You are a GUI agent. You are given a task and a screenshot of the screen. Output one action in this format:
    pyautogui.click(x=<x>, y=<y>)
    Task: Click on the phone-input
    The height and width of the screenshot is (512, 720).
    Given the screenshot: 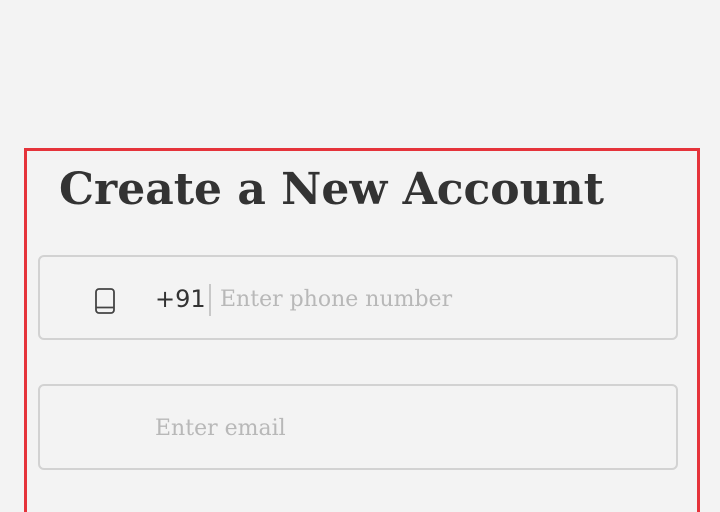 What is the action you would take?
    pyautogui.click(x=440, y=299)
    